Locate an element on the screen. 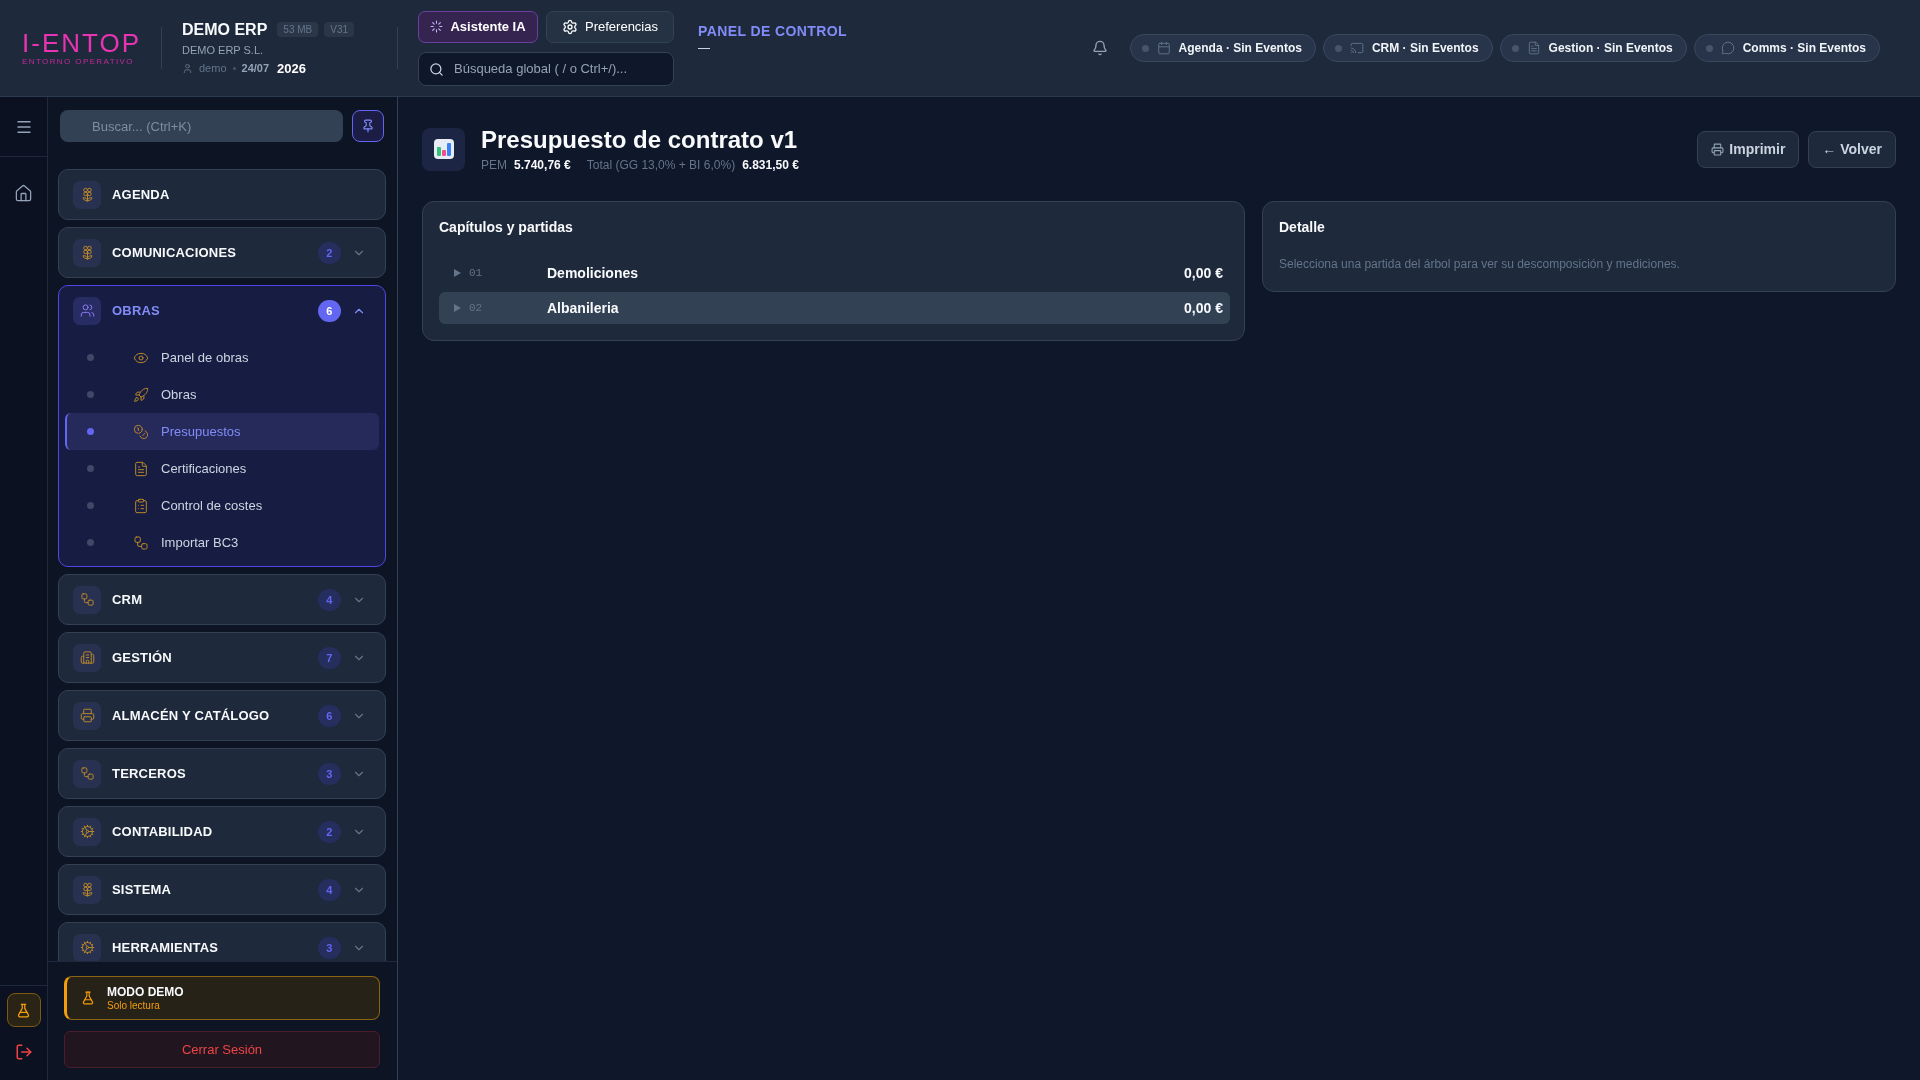 The width and height of the screenshot is (1920, 1080). nav-group-button: COMUNICACIONES 2 is located at coordinates (222, 252).